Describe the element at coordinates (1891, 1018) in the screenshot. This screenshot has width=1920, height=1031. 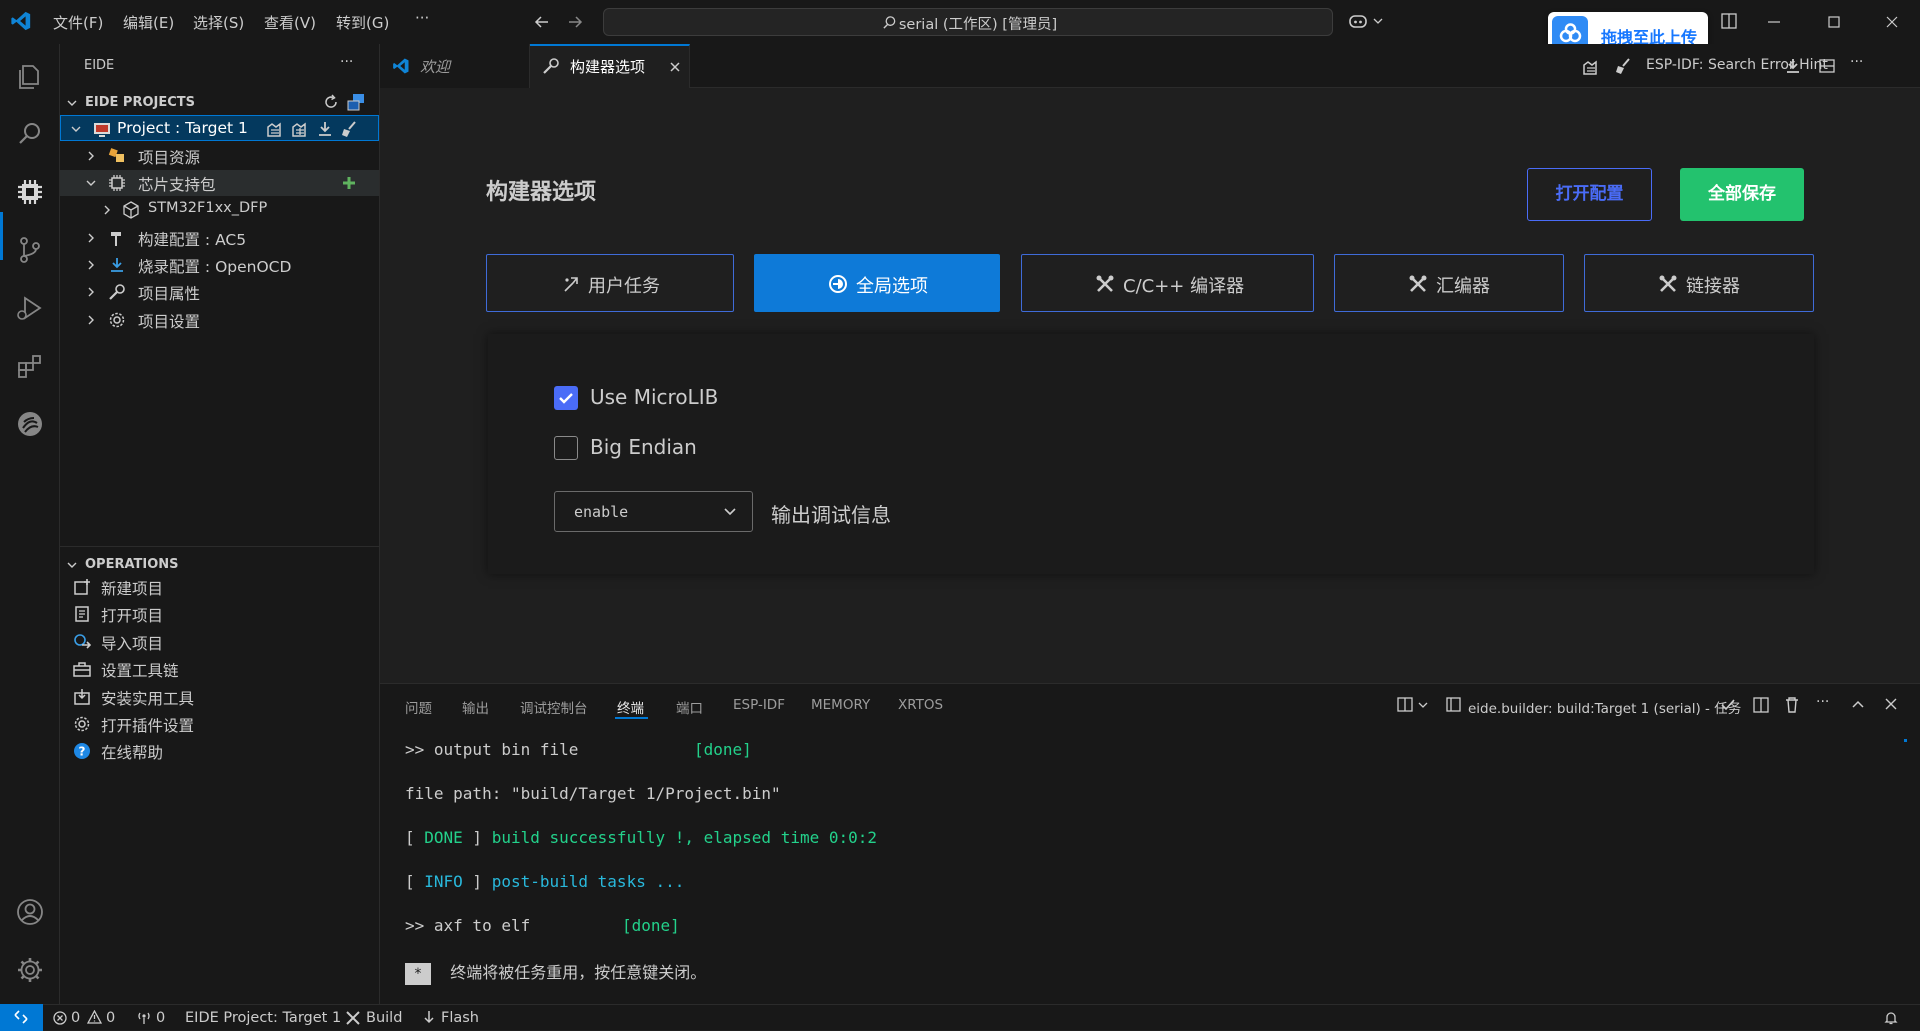
I see `notifications-bell-icon` at that location.